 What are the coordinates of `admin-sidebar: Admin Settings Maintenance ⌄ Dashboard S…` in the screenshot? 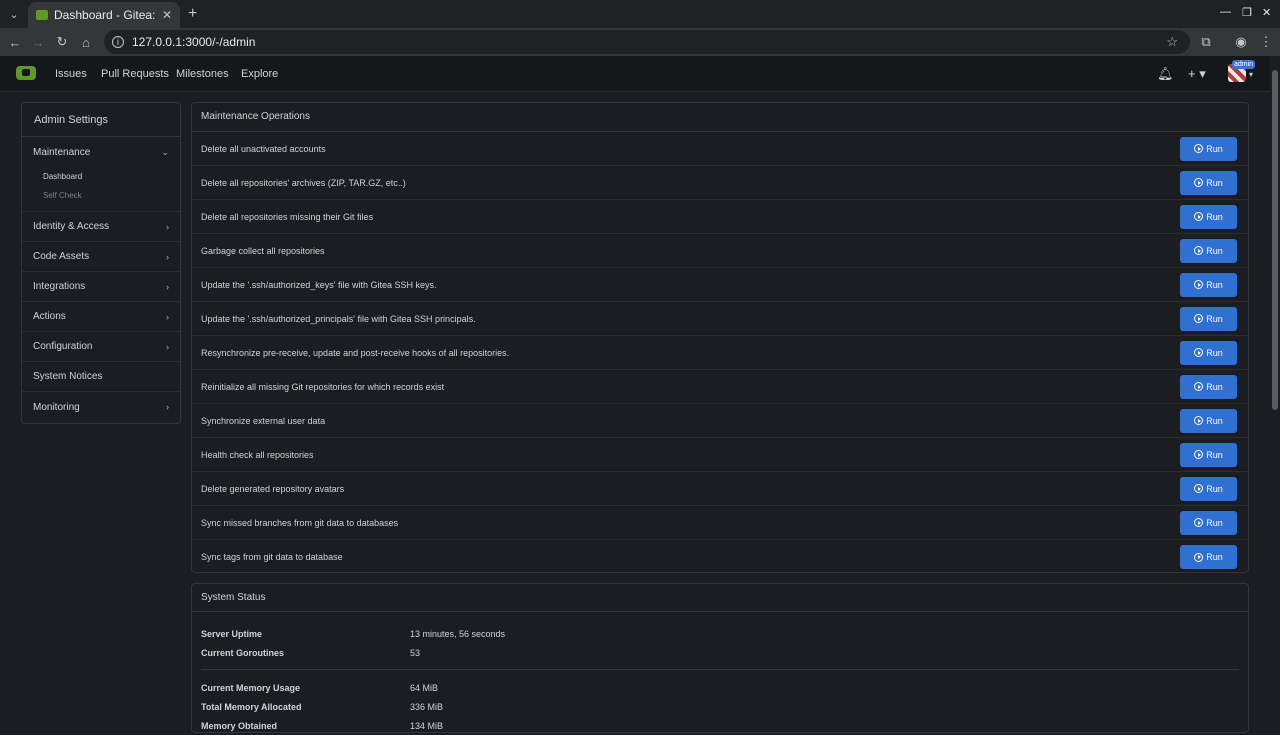 It's located at (101, 263).